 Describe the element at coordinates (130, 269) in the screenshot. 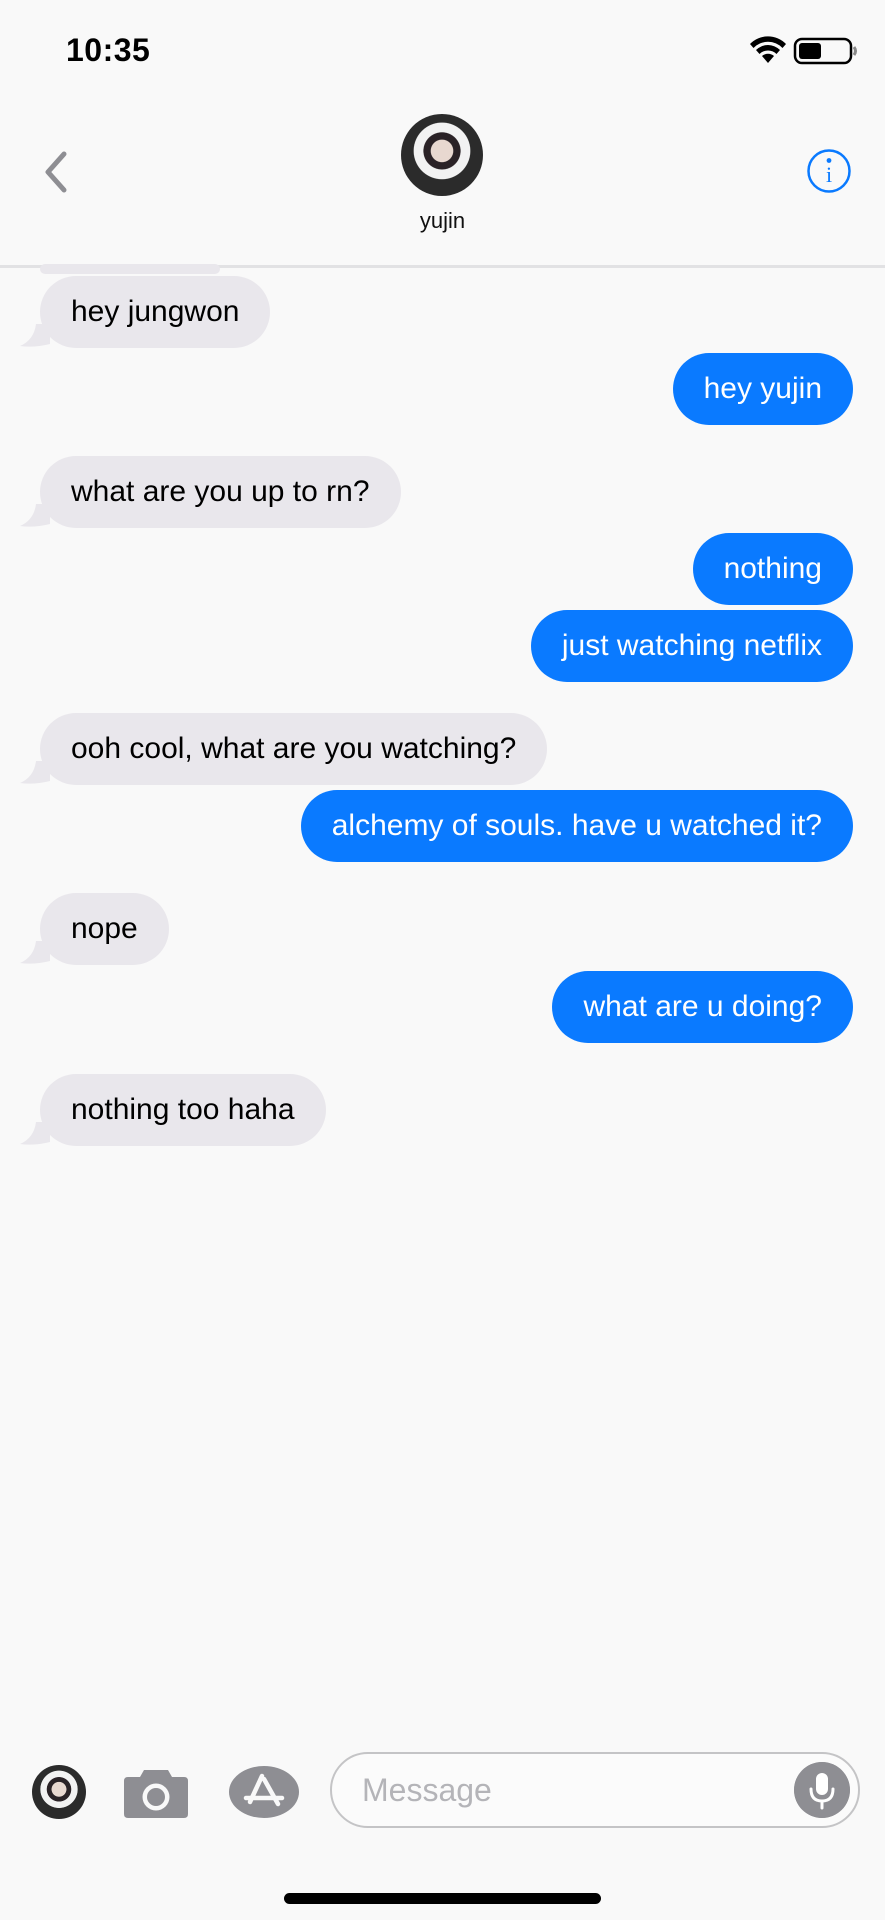

I see `clipped-bubble` at that location.